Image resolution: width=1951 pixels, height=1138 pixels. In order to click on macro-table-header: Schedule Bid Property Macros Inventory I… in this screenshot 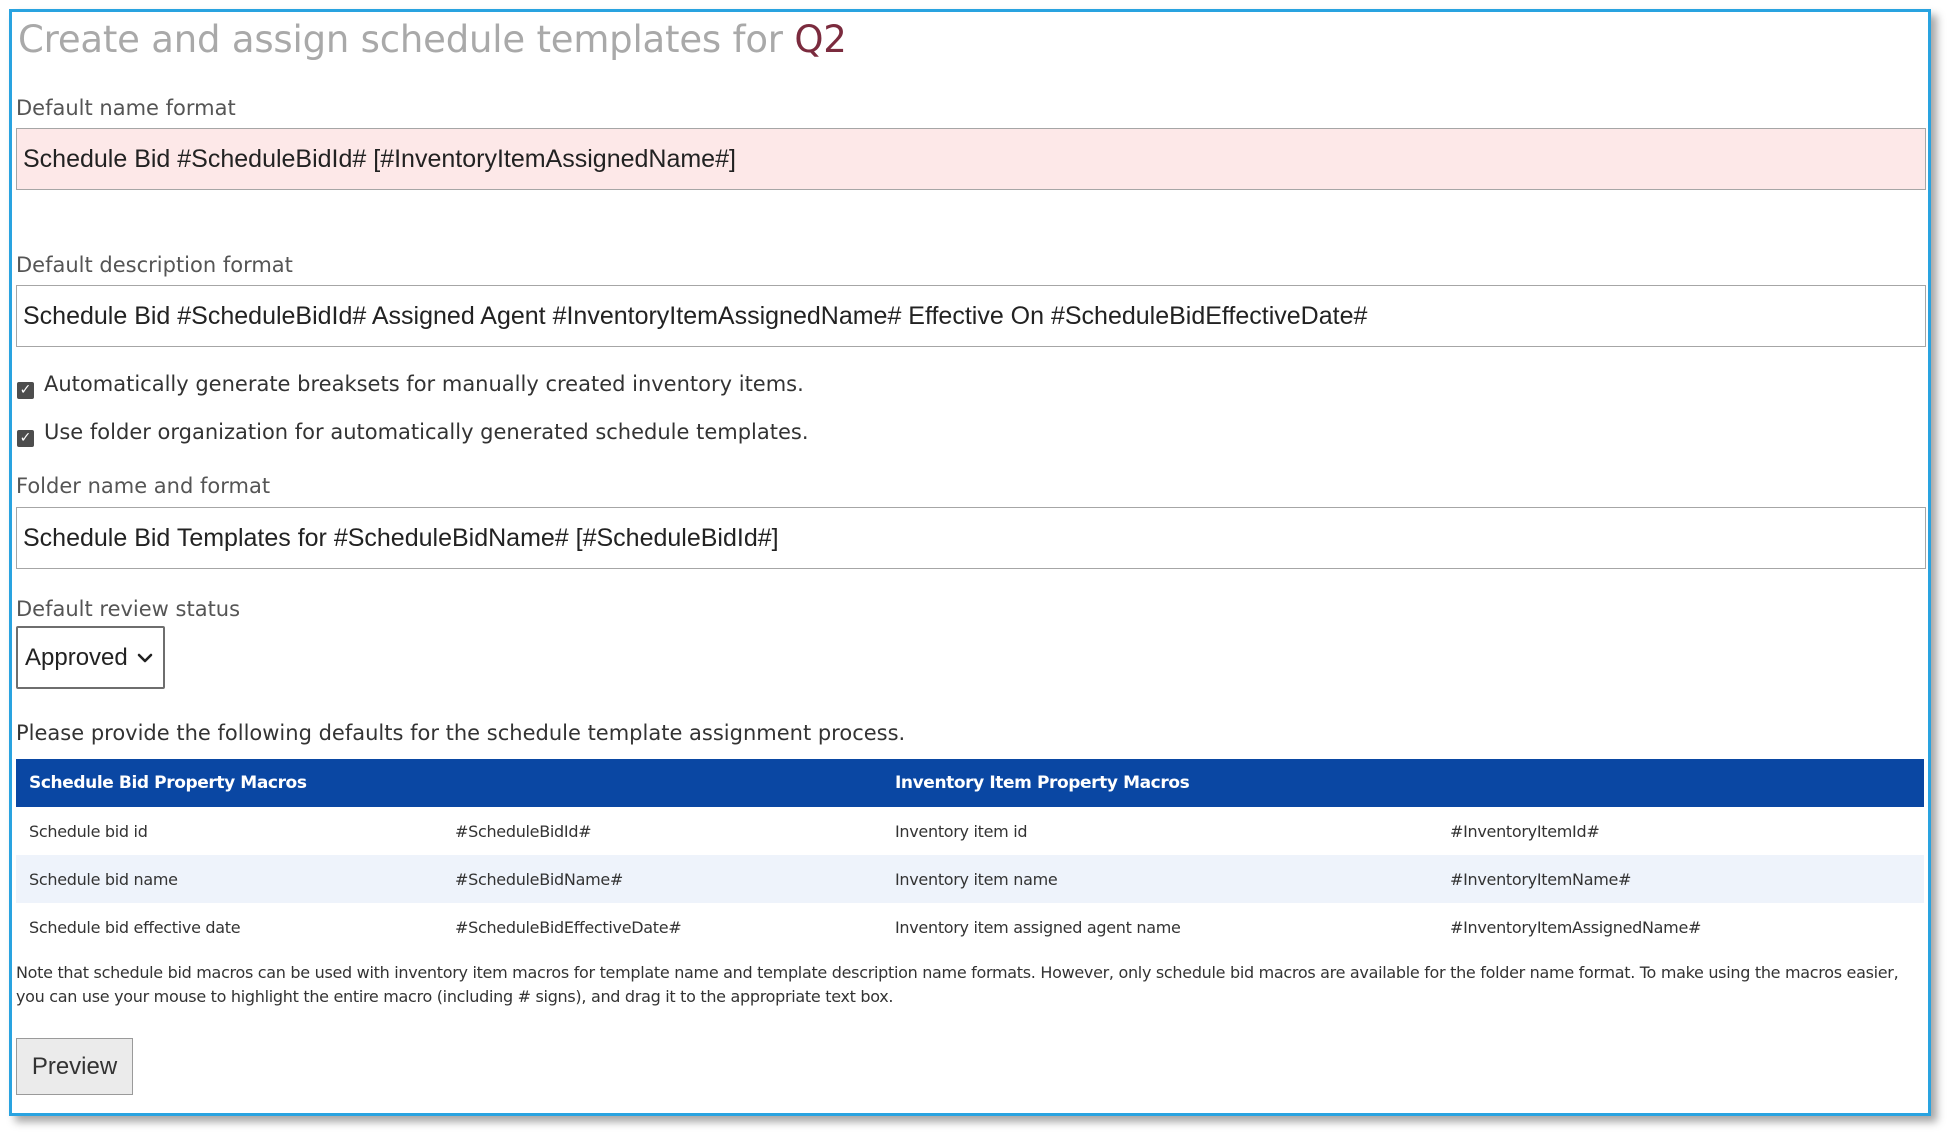, I will do `click(970, 783)`.